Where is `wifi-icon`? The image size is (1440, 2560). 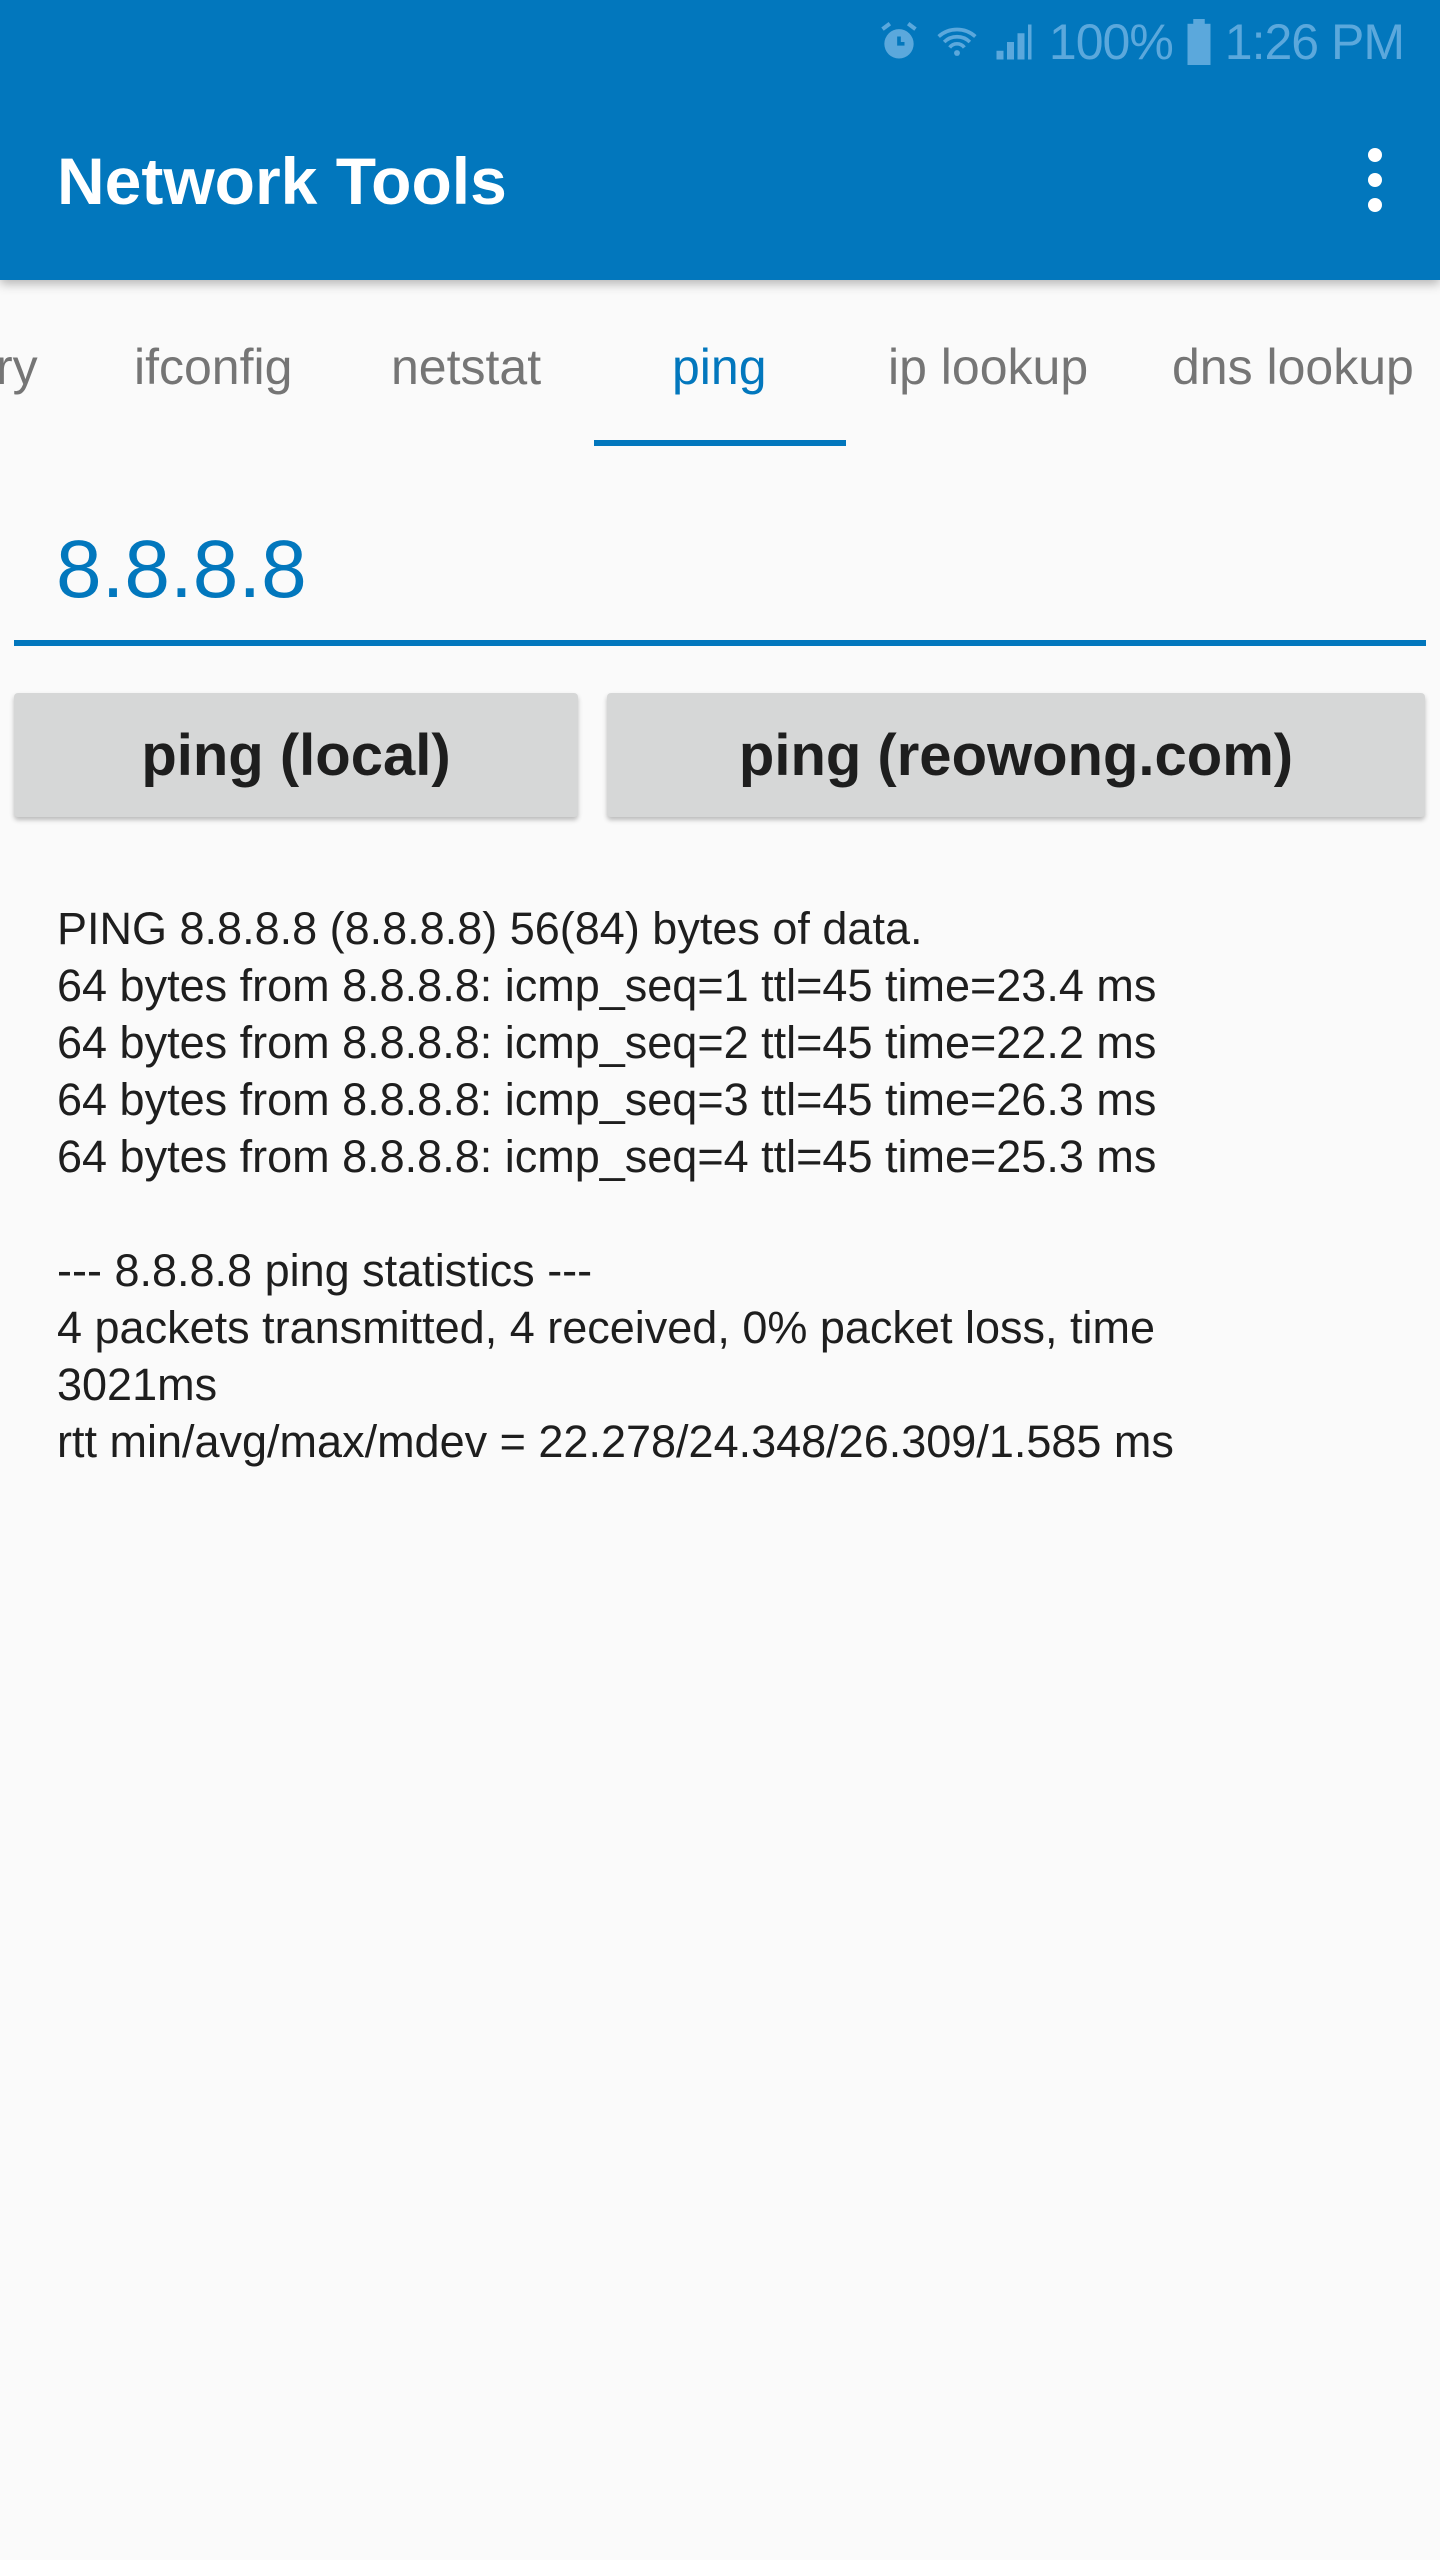 wifi-icon is located at coordinates (957, 42).